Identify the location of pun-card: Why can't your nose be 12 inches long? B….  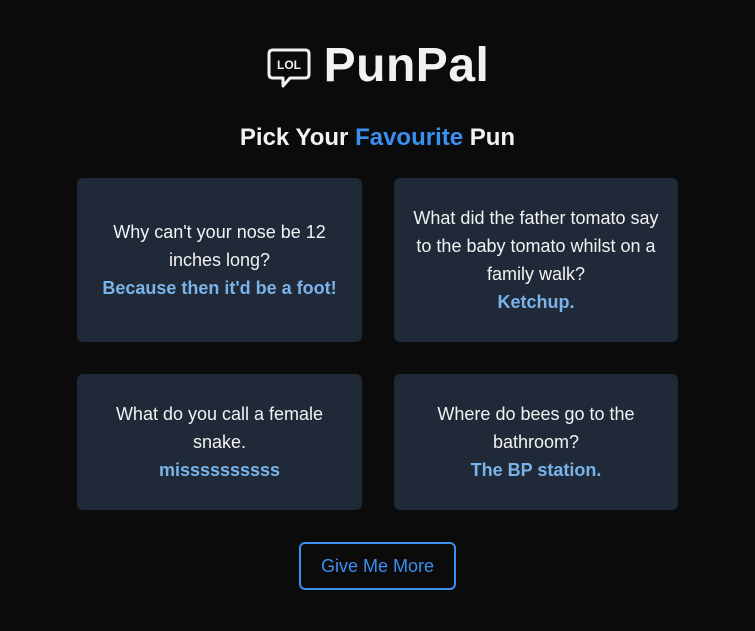
(219, 260).